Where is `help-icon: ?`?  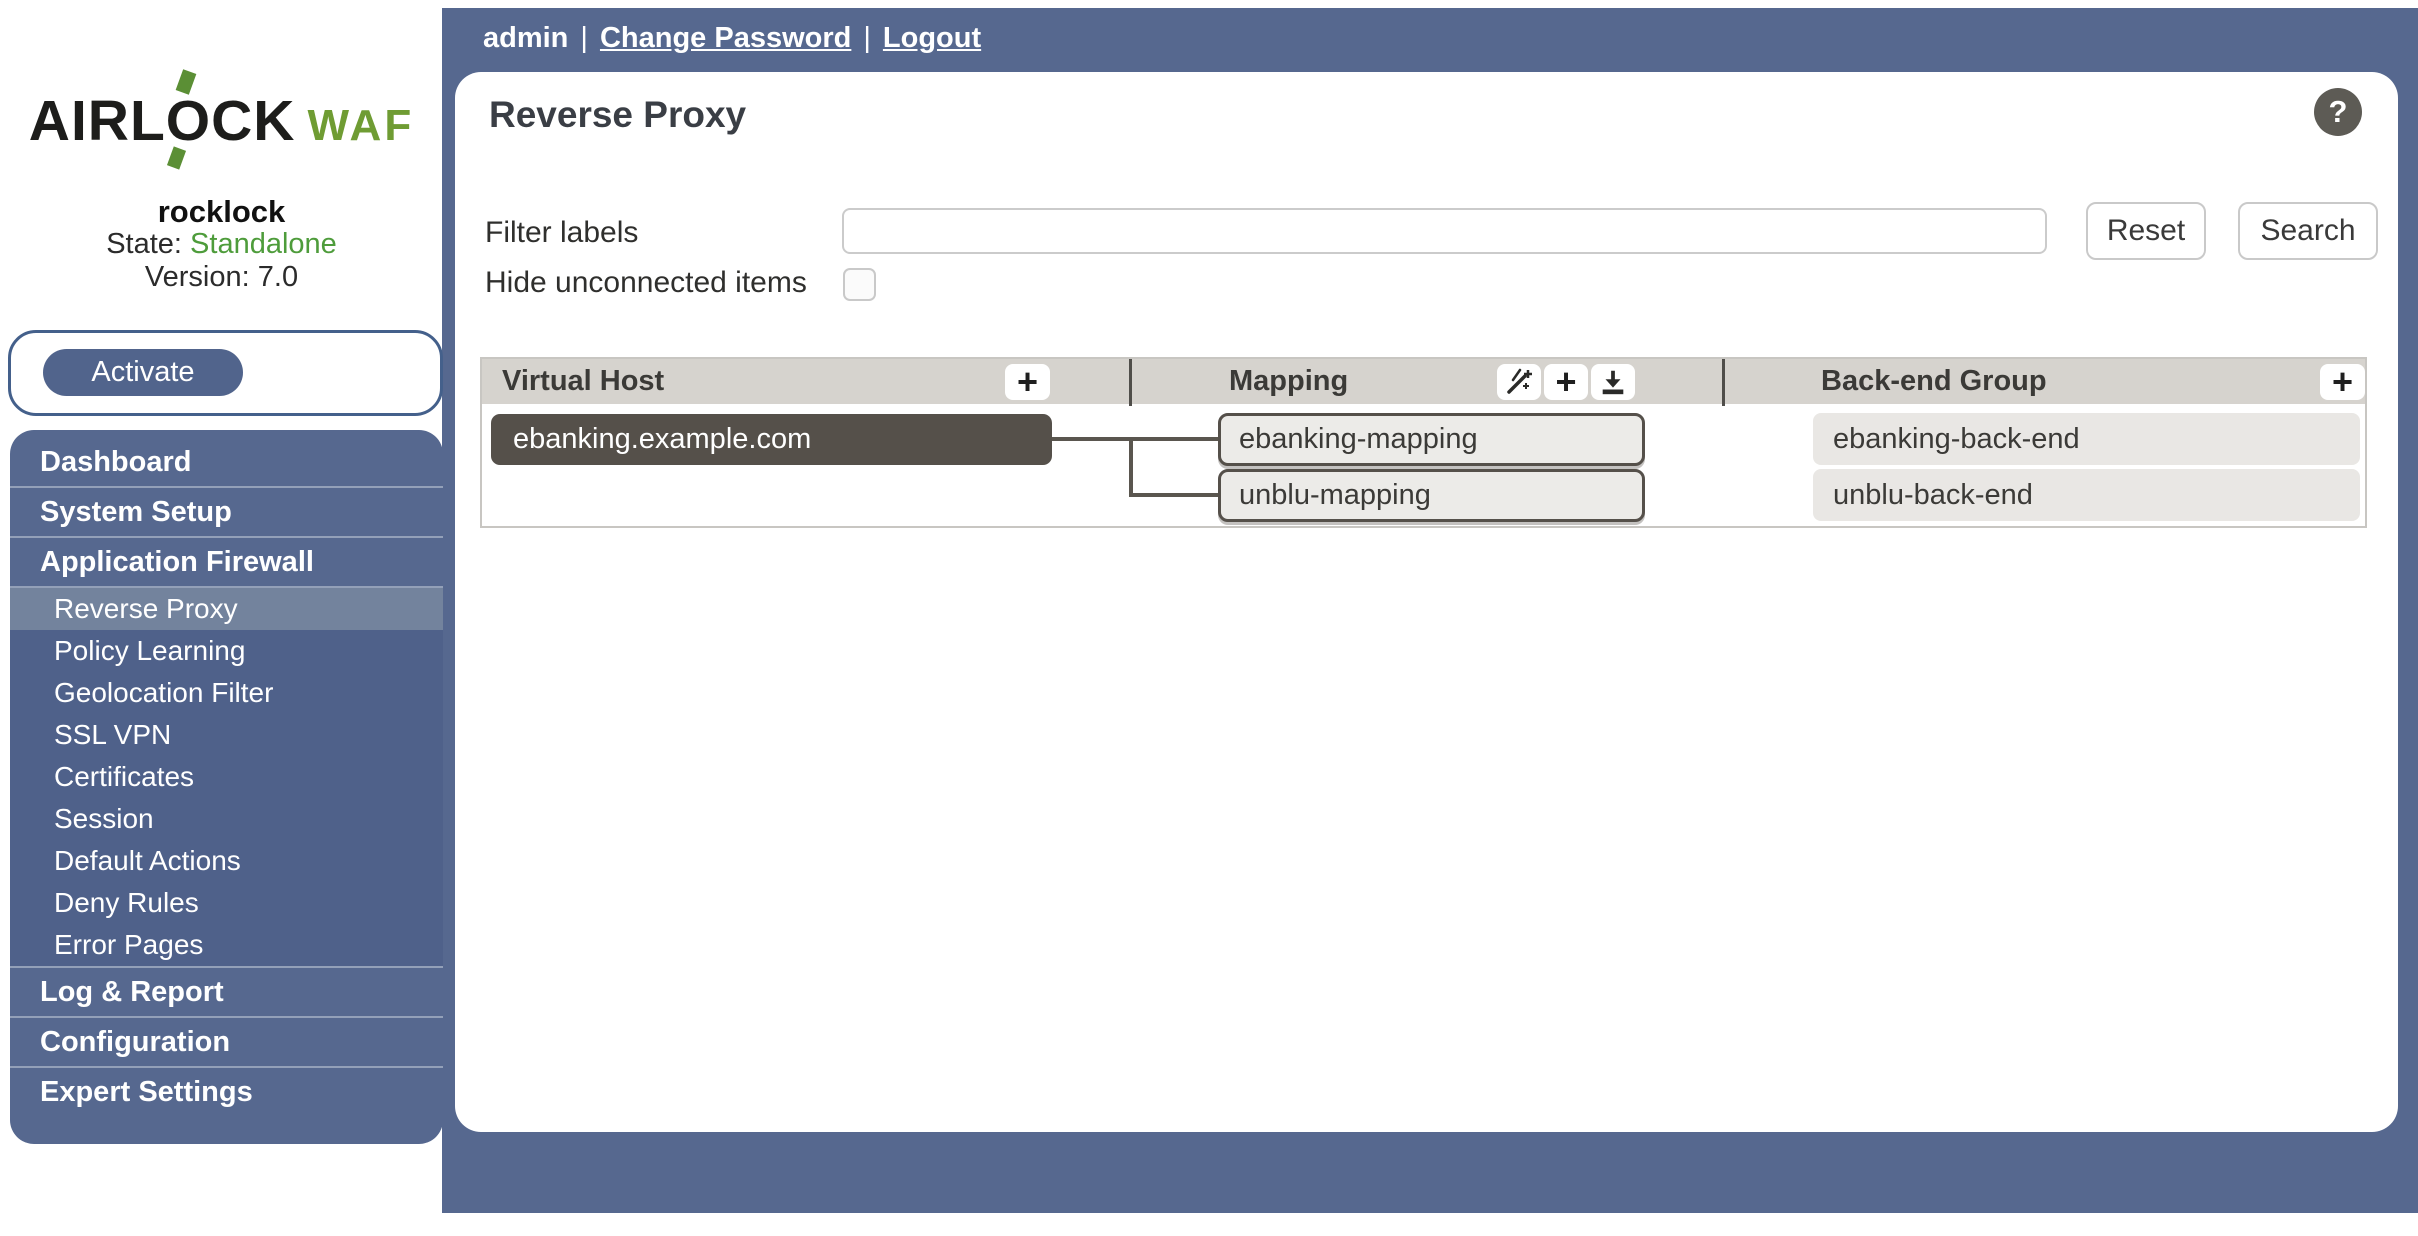
help-icon: ? is located at coordinates (2338, 112).